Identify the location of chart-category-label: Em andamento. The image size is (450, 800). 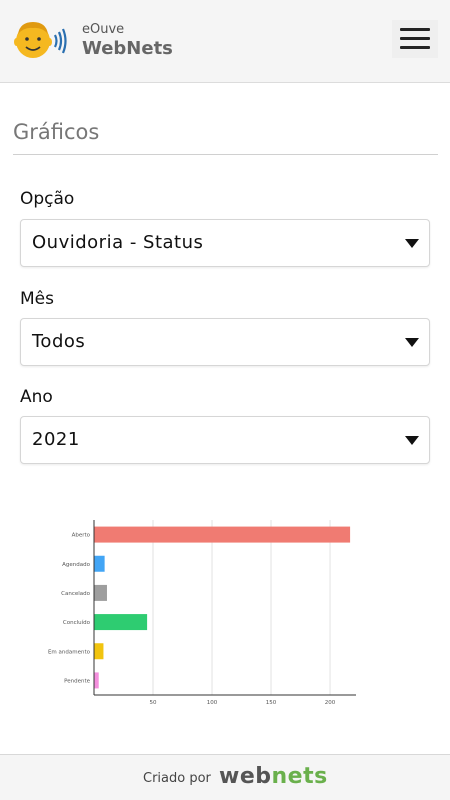
(69, 652).